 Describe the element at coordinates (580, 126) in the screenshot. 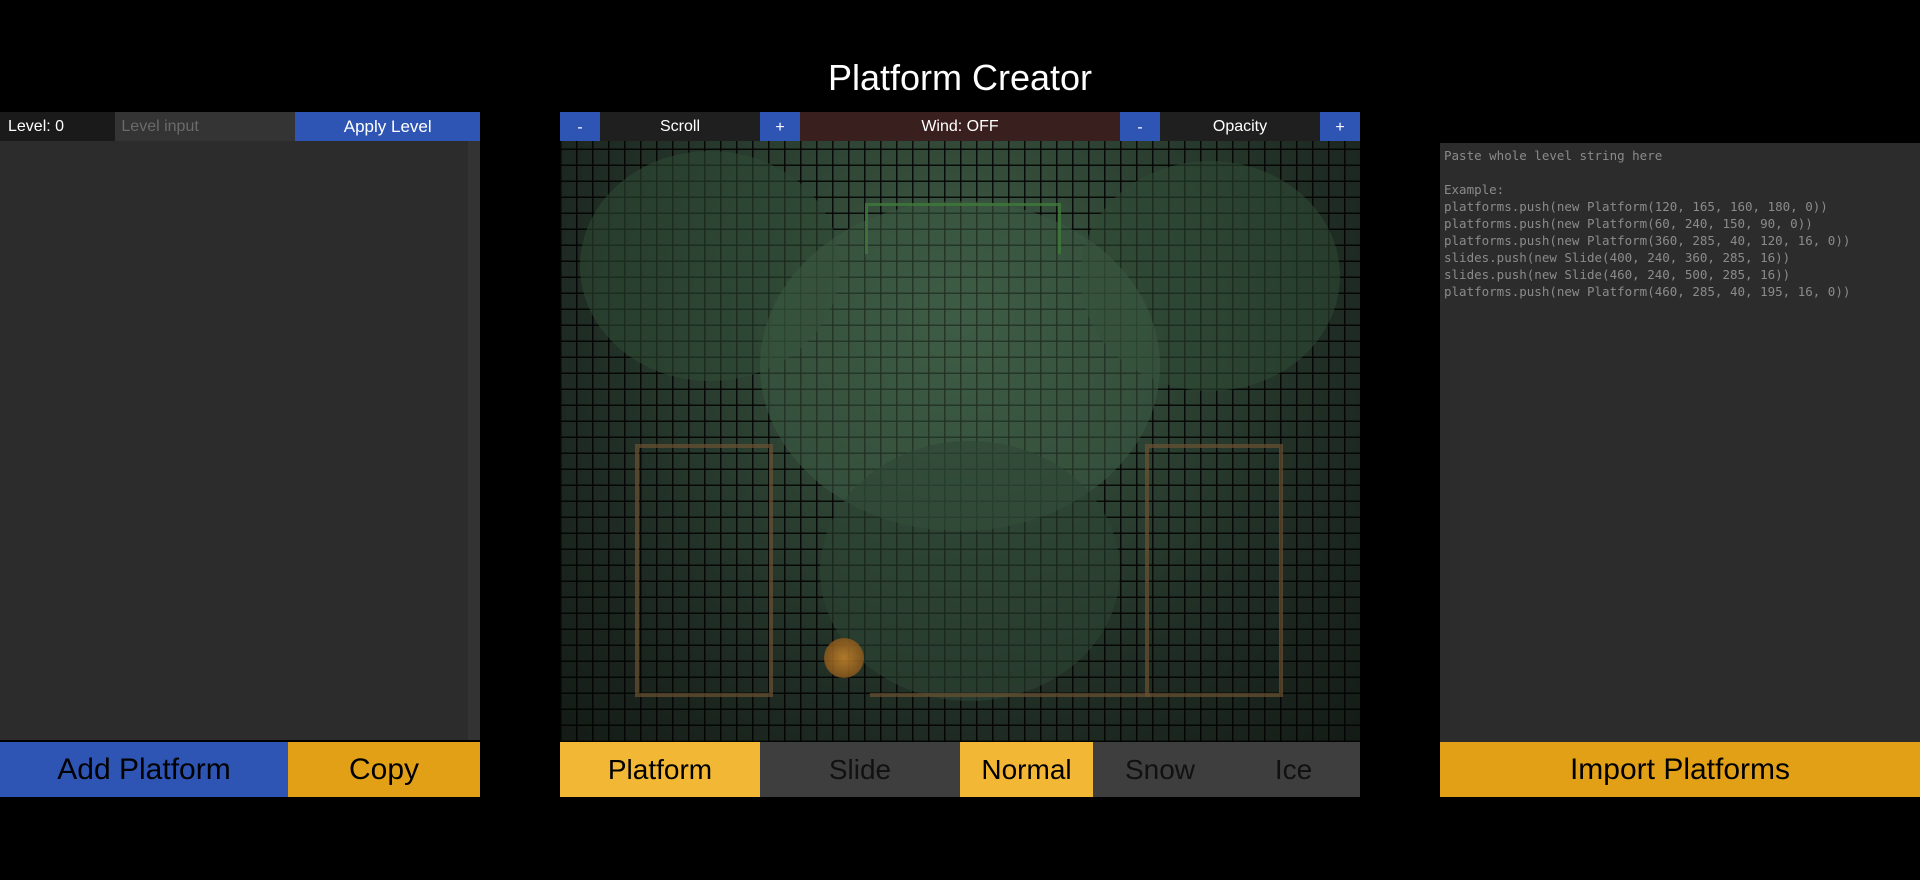

I see `scroll-minus-button: -` at that location.